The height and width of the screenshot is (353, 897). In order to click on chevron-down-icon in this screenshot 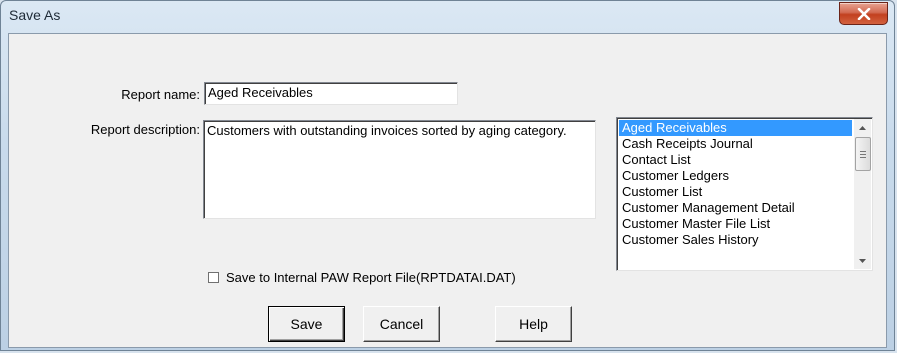, I will do `click(862, 260)`.